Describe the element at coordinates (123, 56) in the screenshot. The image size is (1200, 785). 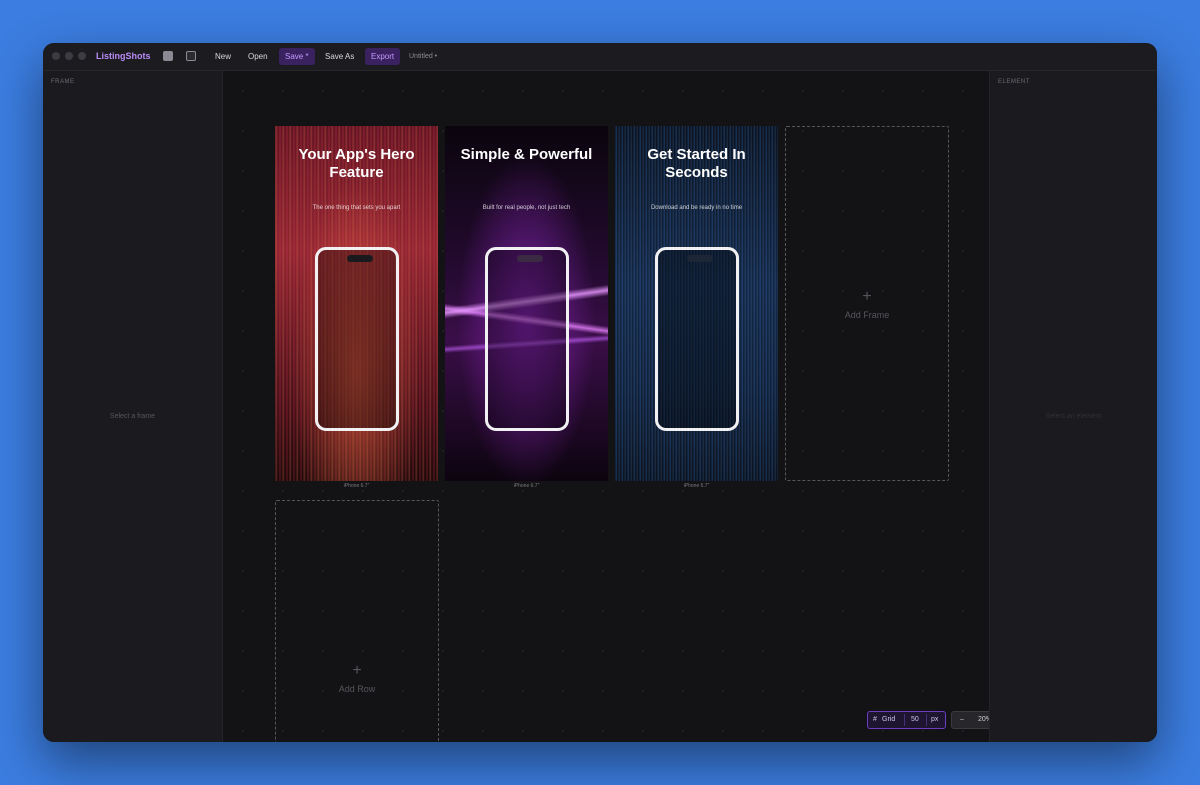
I see `app-brand: ListingShots` at that location.